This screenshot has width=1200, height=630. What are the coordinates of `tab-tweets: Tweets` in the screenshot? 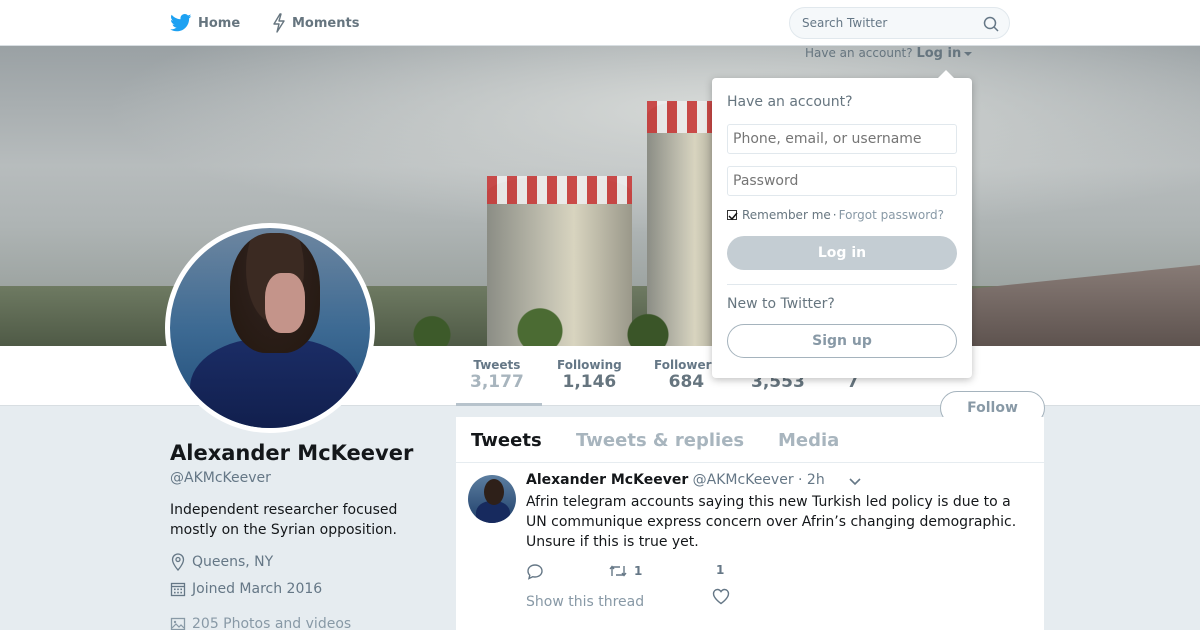 It's located at (506, 440).